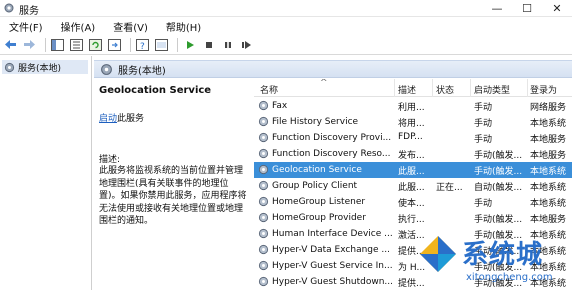 The width and height of the screenshot is (572, 290). What do you see at coordinates (557, 8) in the screenshot?
I see `close-button: ✕` at bounding box center [557, 8].